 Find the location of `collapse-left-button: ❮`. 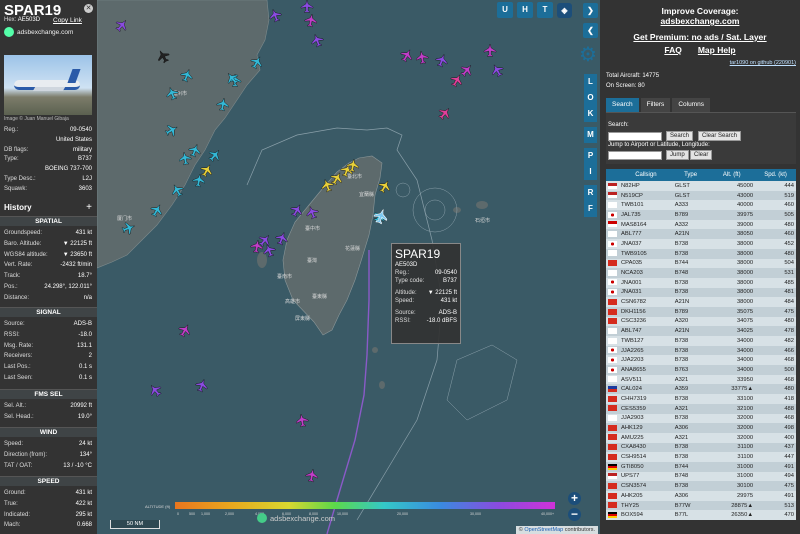

collapse-left-button: ❮ is located at coordinates (590, 30).